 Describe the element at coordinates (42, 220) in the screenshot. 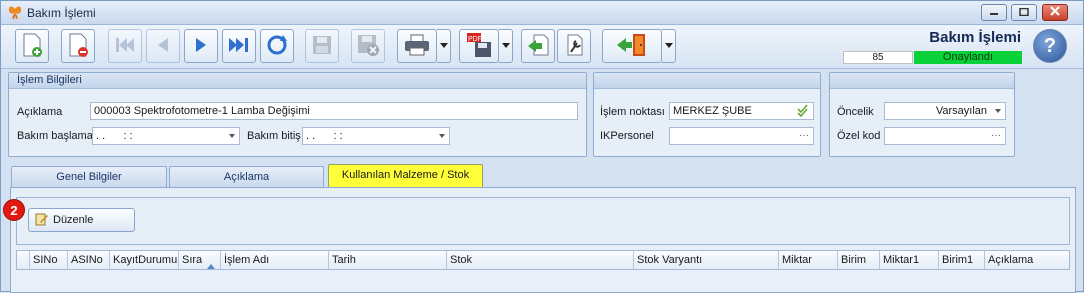

I see `edit-icon` at that location.